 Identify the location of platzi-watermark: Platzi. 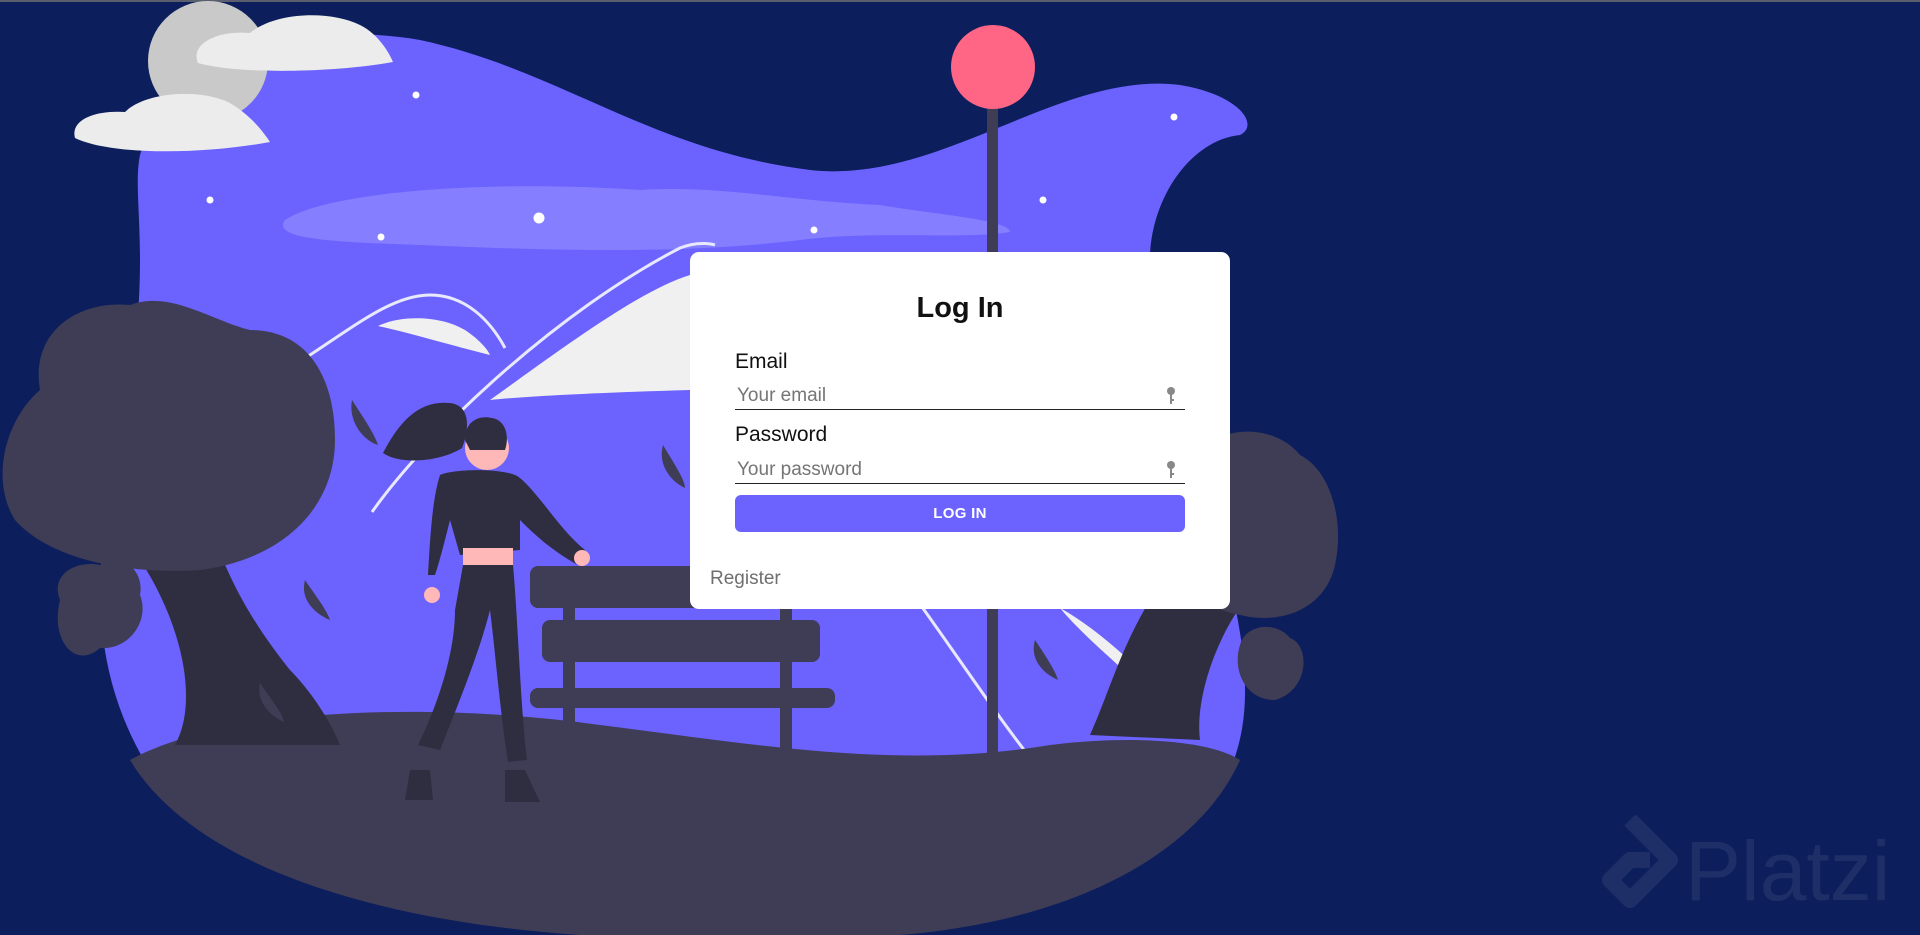
(1747, 875).